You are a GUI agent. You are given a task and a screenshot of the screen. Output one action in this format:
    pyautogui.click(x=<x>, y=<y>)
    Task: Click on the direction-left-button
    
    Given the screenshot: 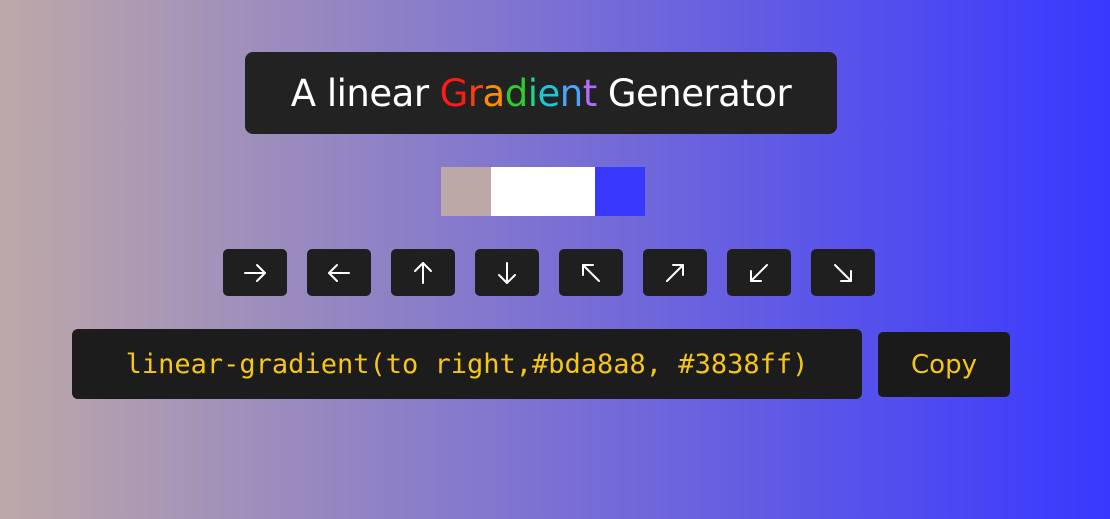 What is the action you would take?
    pyautogui.click(x=339, y=272)
    